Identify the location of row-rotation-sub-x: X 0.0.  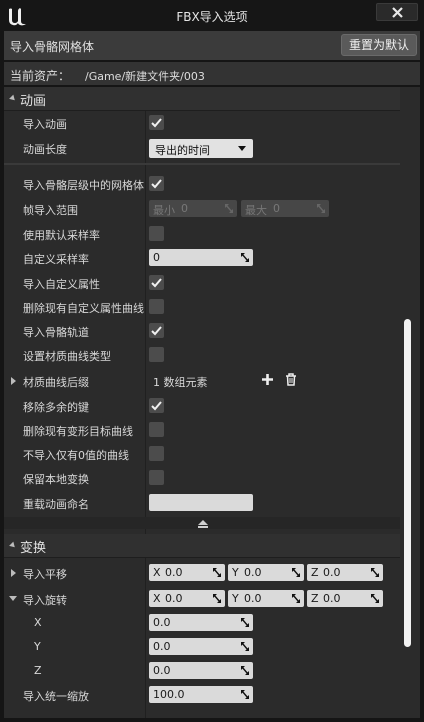
(202, 623).